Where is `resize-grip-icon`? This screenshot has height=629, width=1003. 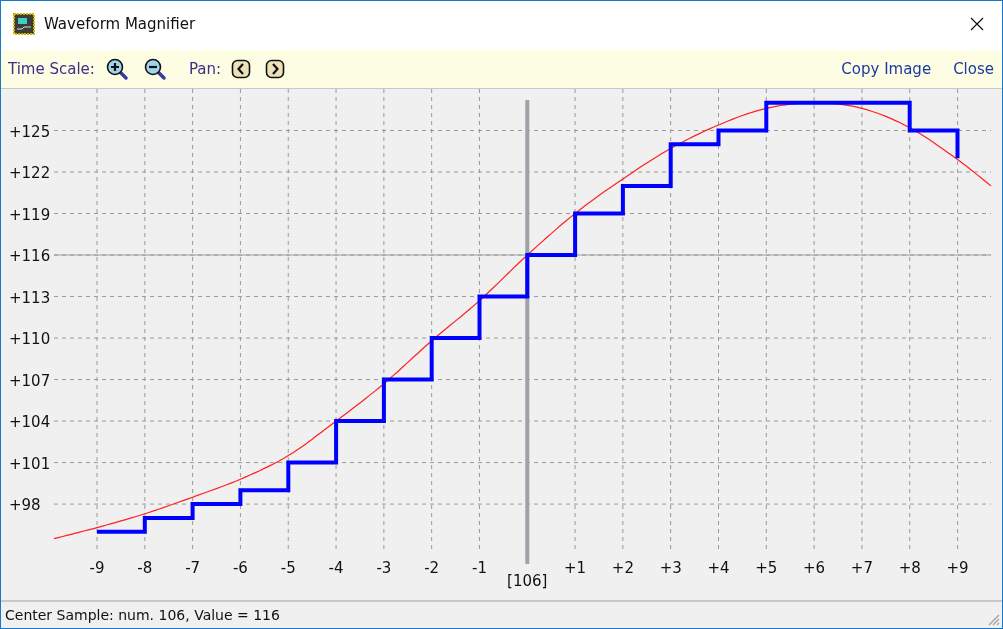
resize-grip-icon is located at coordinates (993, 619).